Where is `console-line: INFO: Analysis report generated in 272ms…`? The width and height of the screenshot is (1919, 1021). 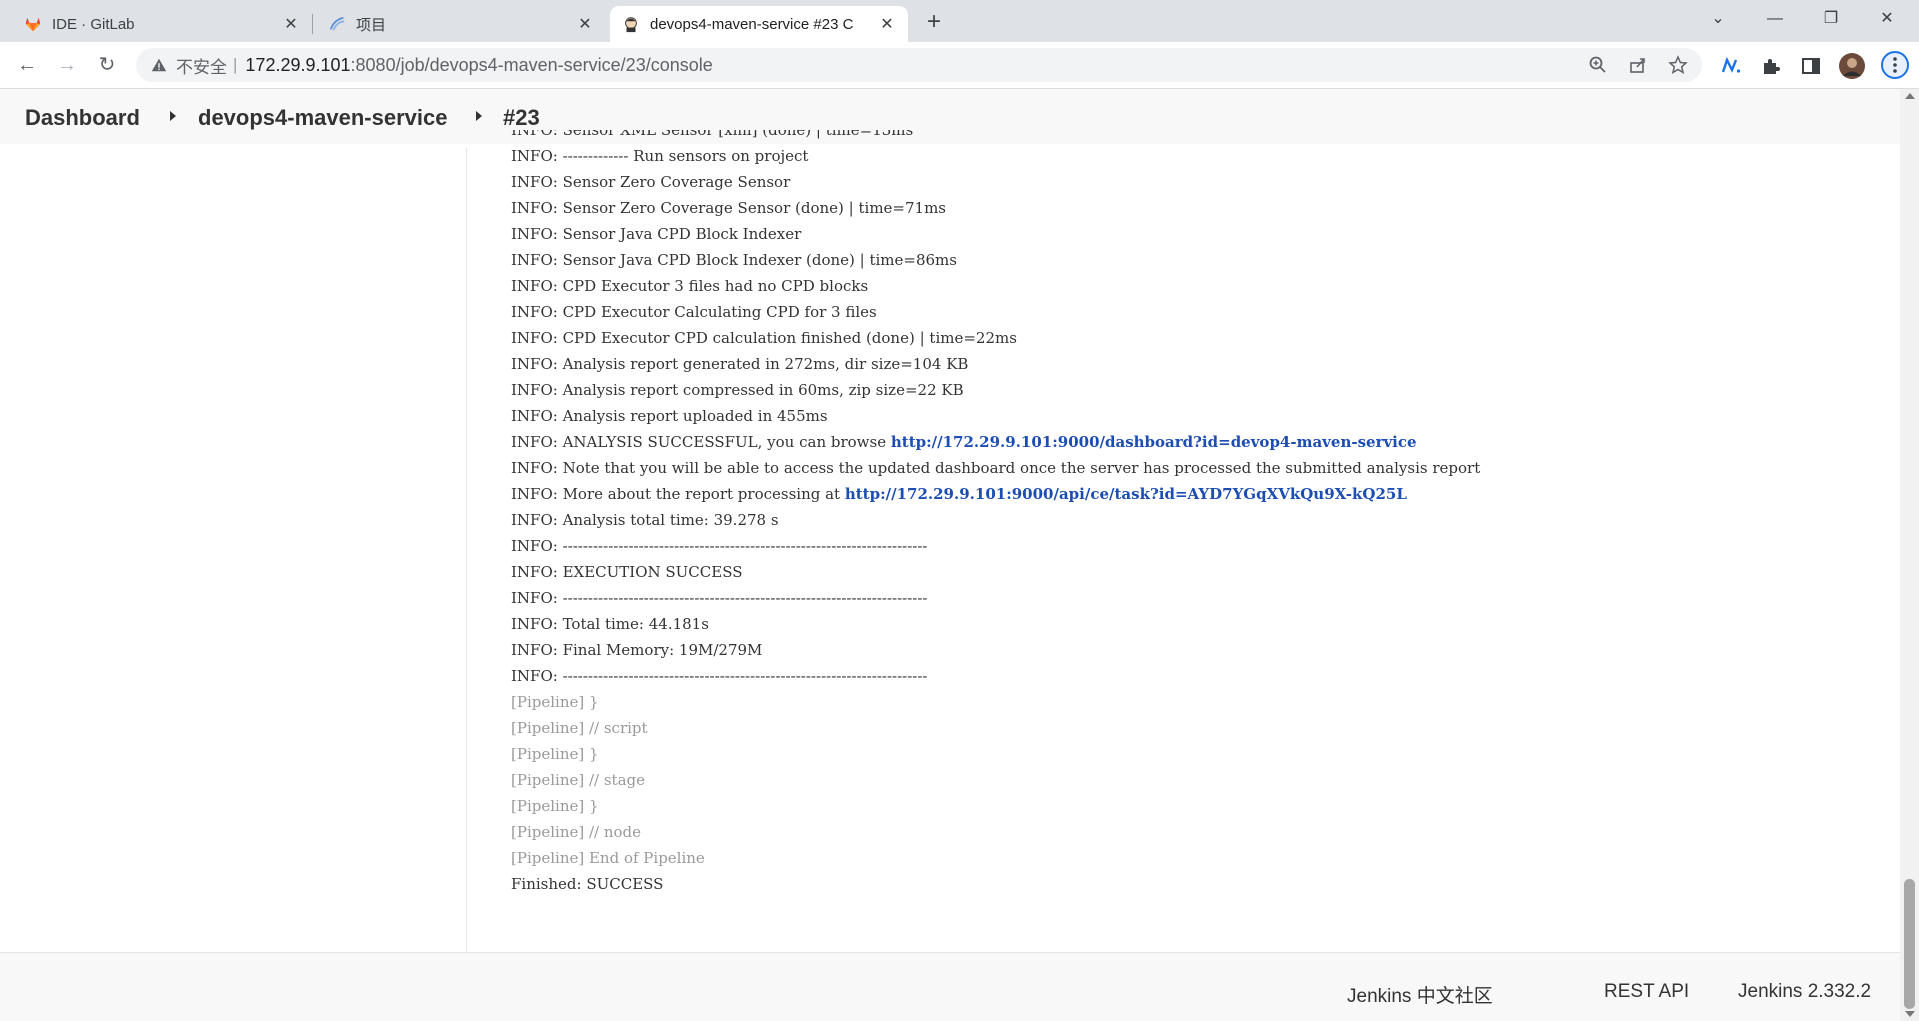
console-line: INFO: Analysis report generated in 272ms… is located at coordinates (739, 364).